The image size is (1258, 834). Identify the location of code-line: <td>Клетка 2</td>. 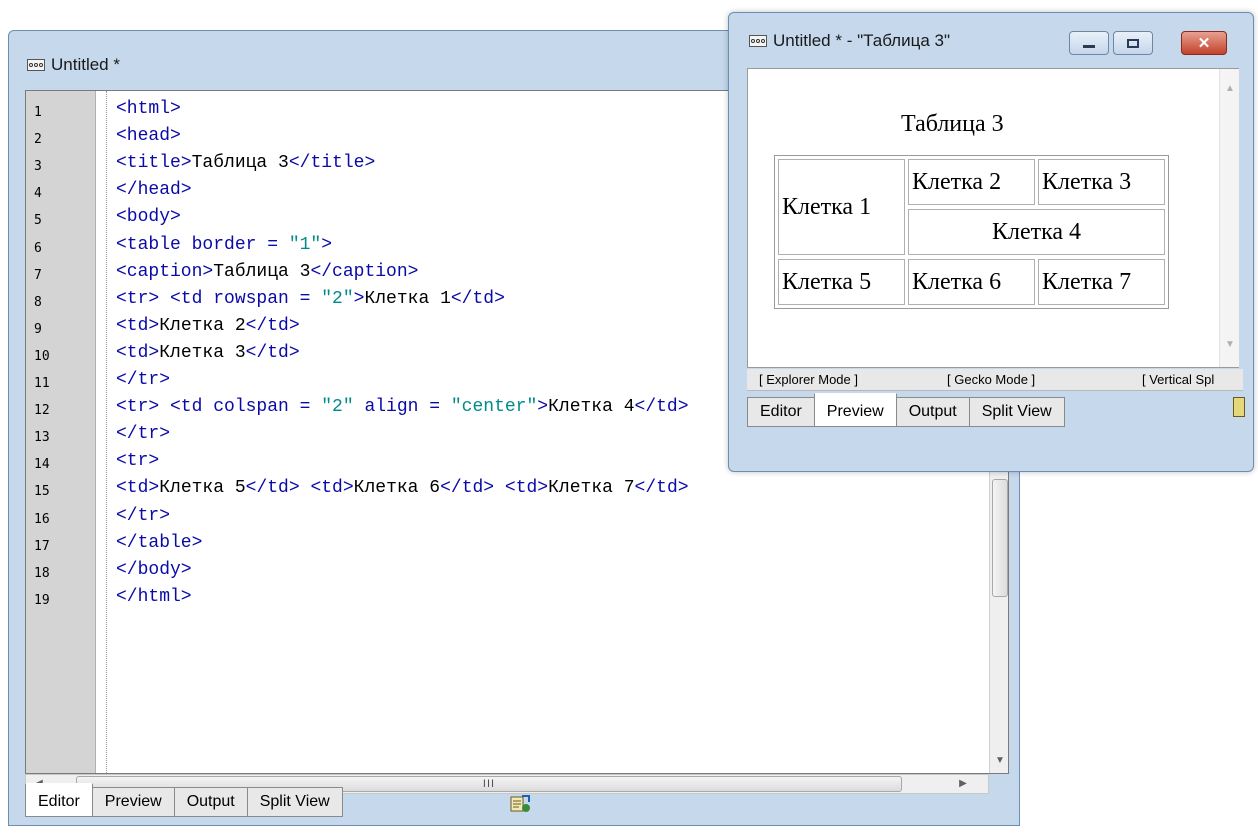
(208, 326).